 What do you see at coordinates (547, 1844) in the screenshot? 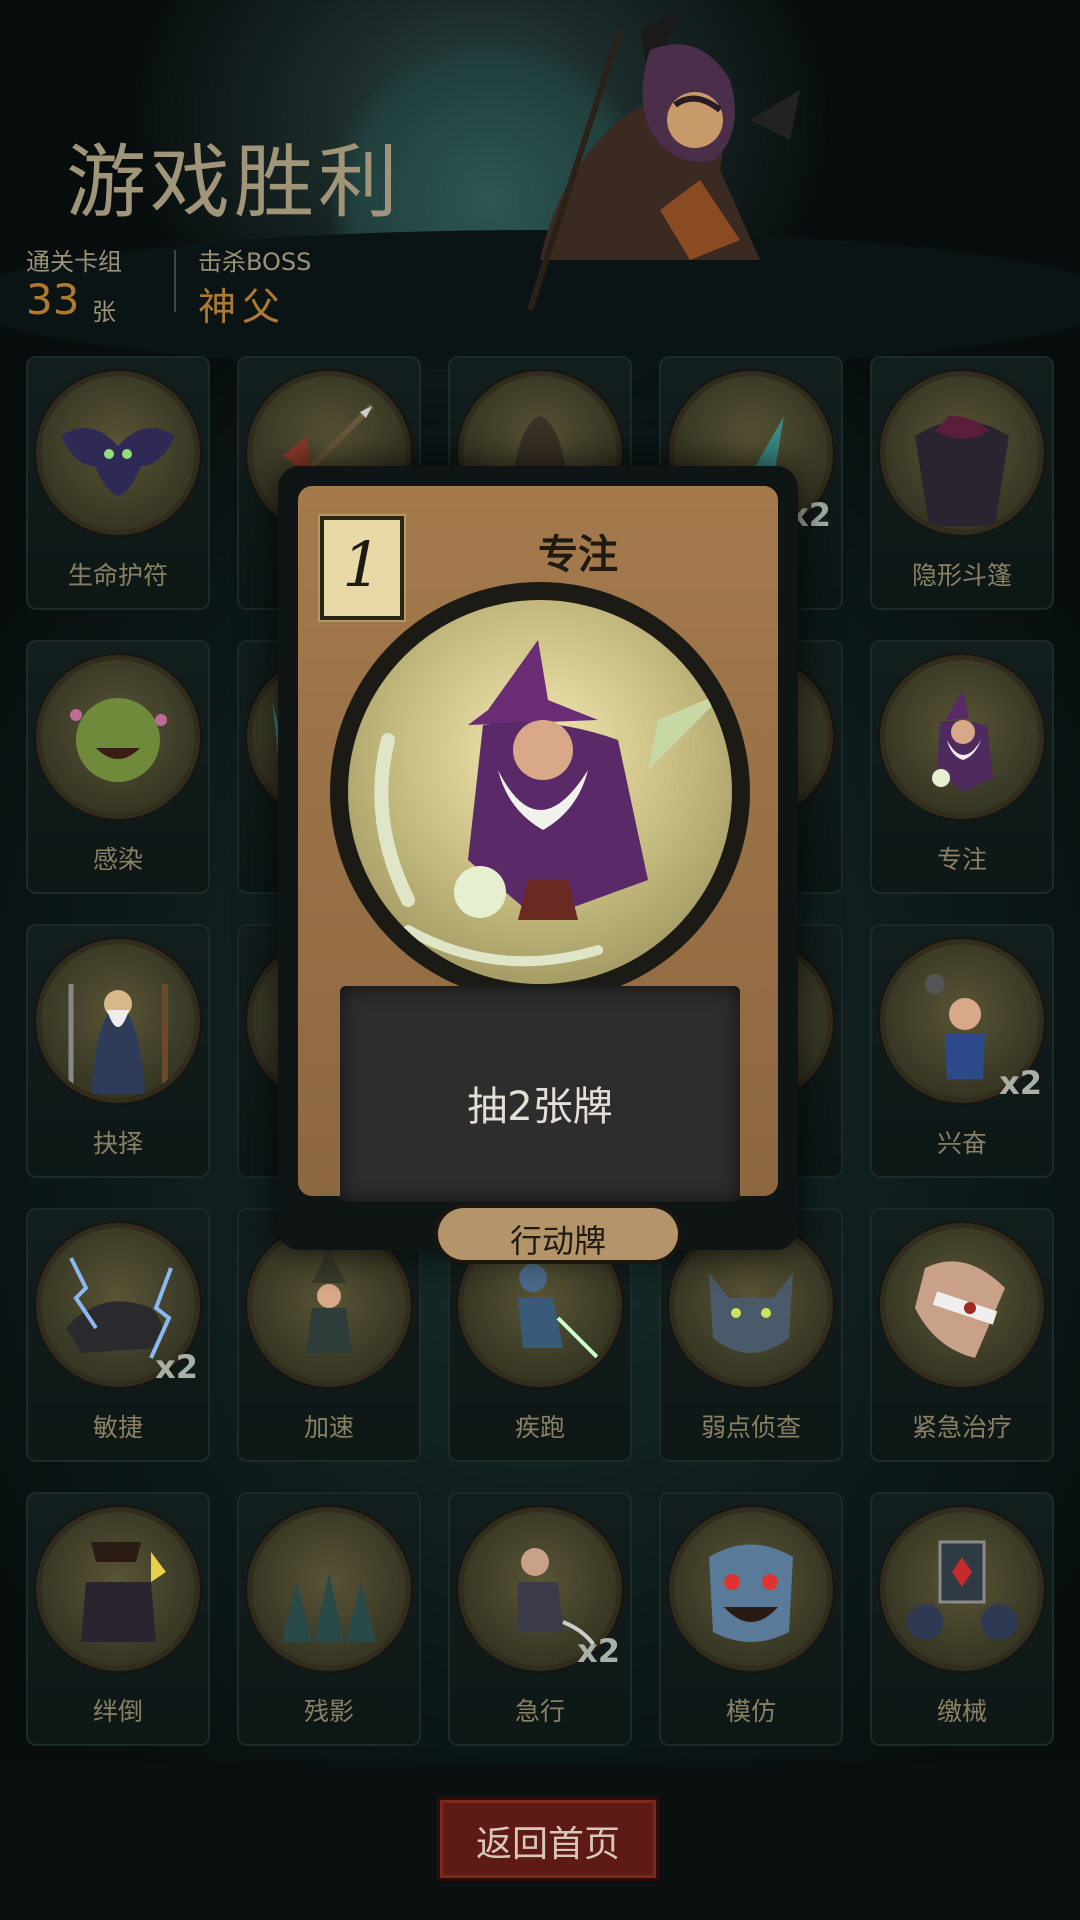
I see `return-home-label: 返回首页` at bounding box center [547, 1844].